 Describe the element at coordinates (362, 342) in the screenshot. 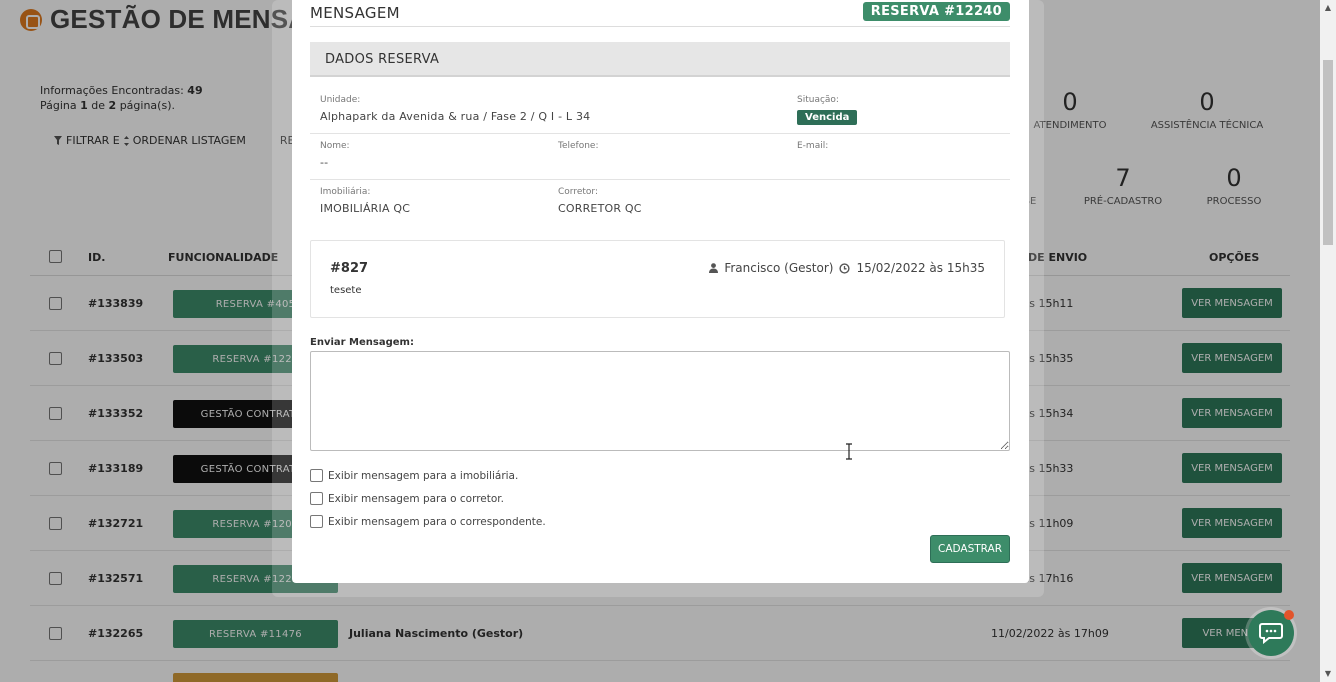

I see `send-message-label: Enviar Mensagem:` at that location.